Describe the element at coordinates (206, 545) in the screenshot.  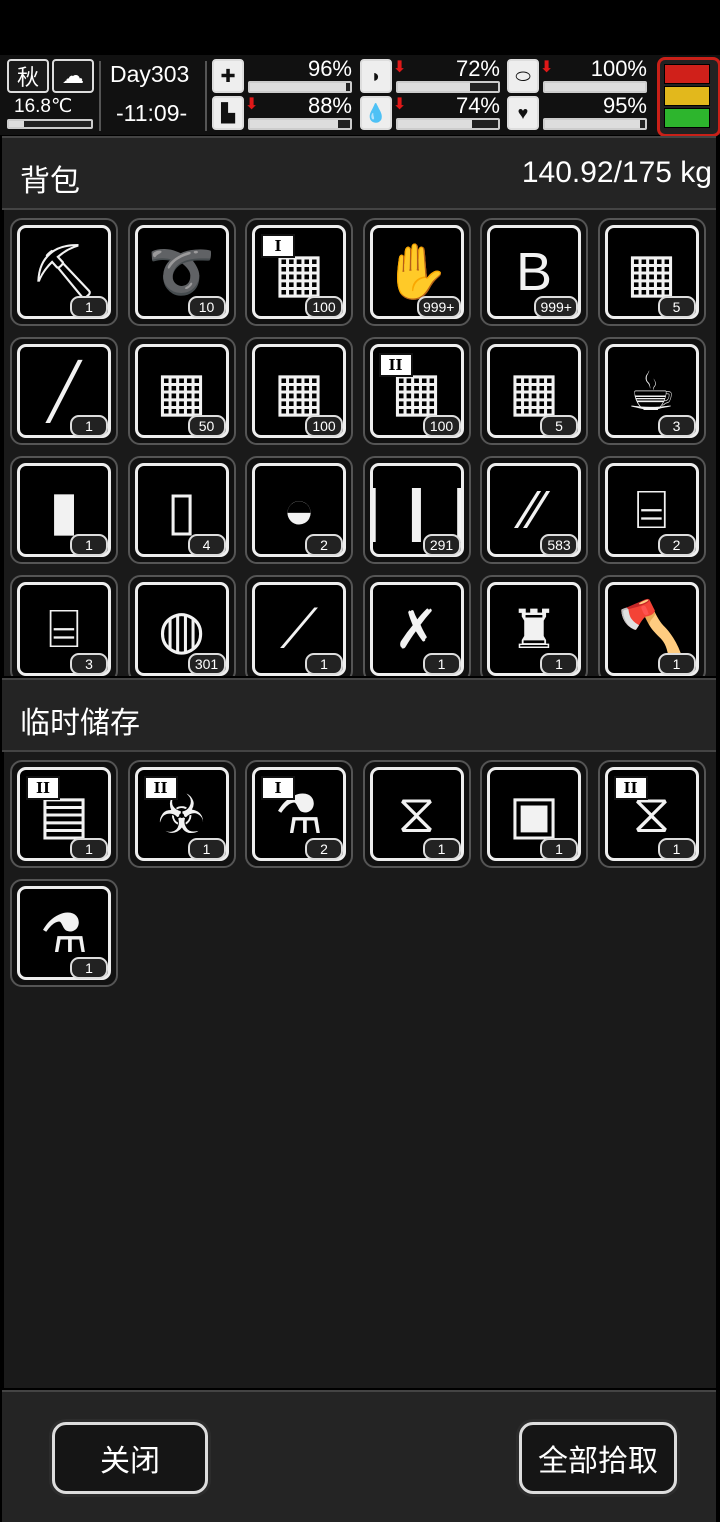
I see `item-count: 4` at that location.